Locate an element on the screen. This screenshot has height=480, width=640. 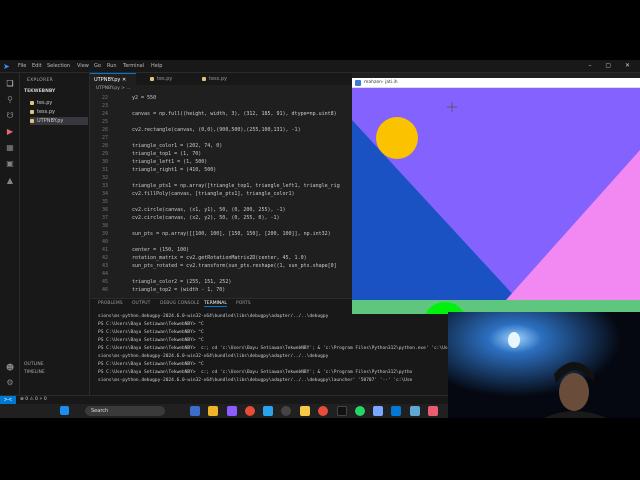
menu-go: Go is located at coordinates (97, 66).